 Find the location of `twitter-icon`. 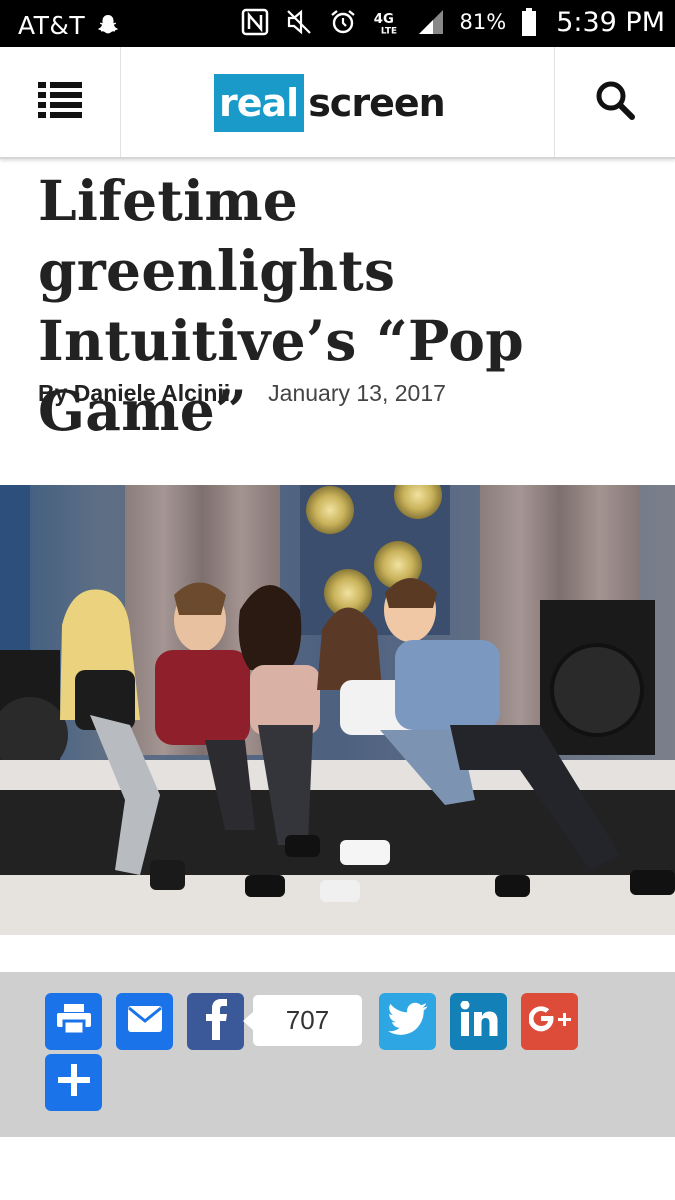

twitter-icon is located at coordinates (407, 1021).